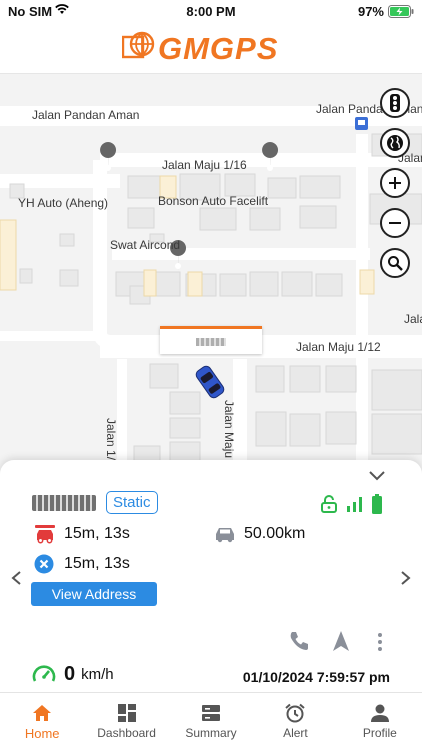  I want to click on device-status-icons, so click(351, 504).